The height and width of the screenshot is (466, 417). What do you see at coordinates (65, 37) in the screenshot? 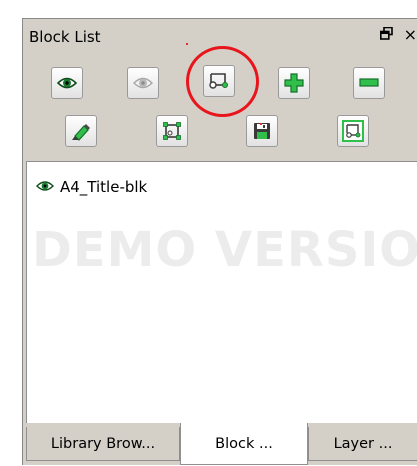
I see `panel-title: Block List` at bounding box center [65, 37].